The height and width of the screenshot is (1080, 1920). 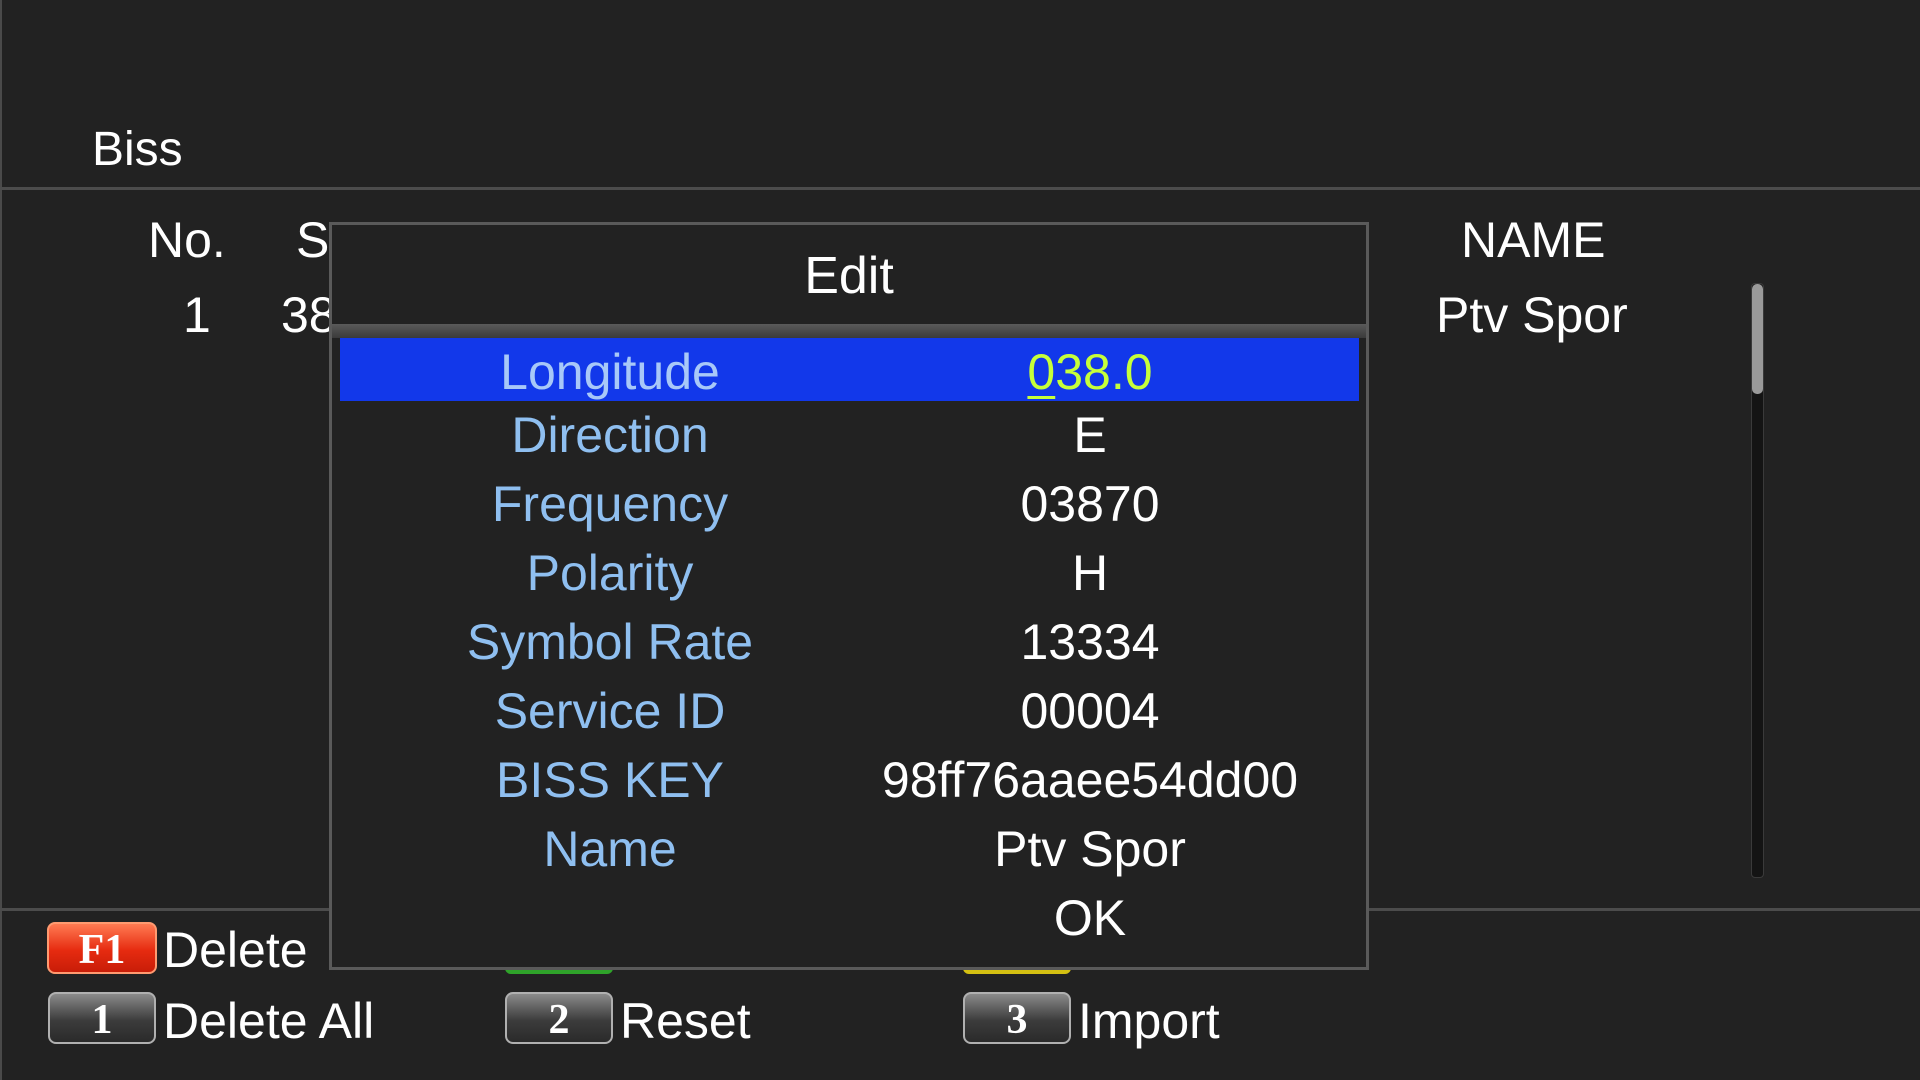 What do you see at coordinates (1104, 372) in the screenshot?
I see `longitude-value-rest: 38.0` at bounding box center [1104, 372].